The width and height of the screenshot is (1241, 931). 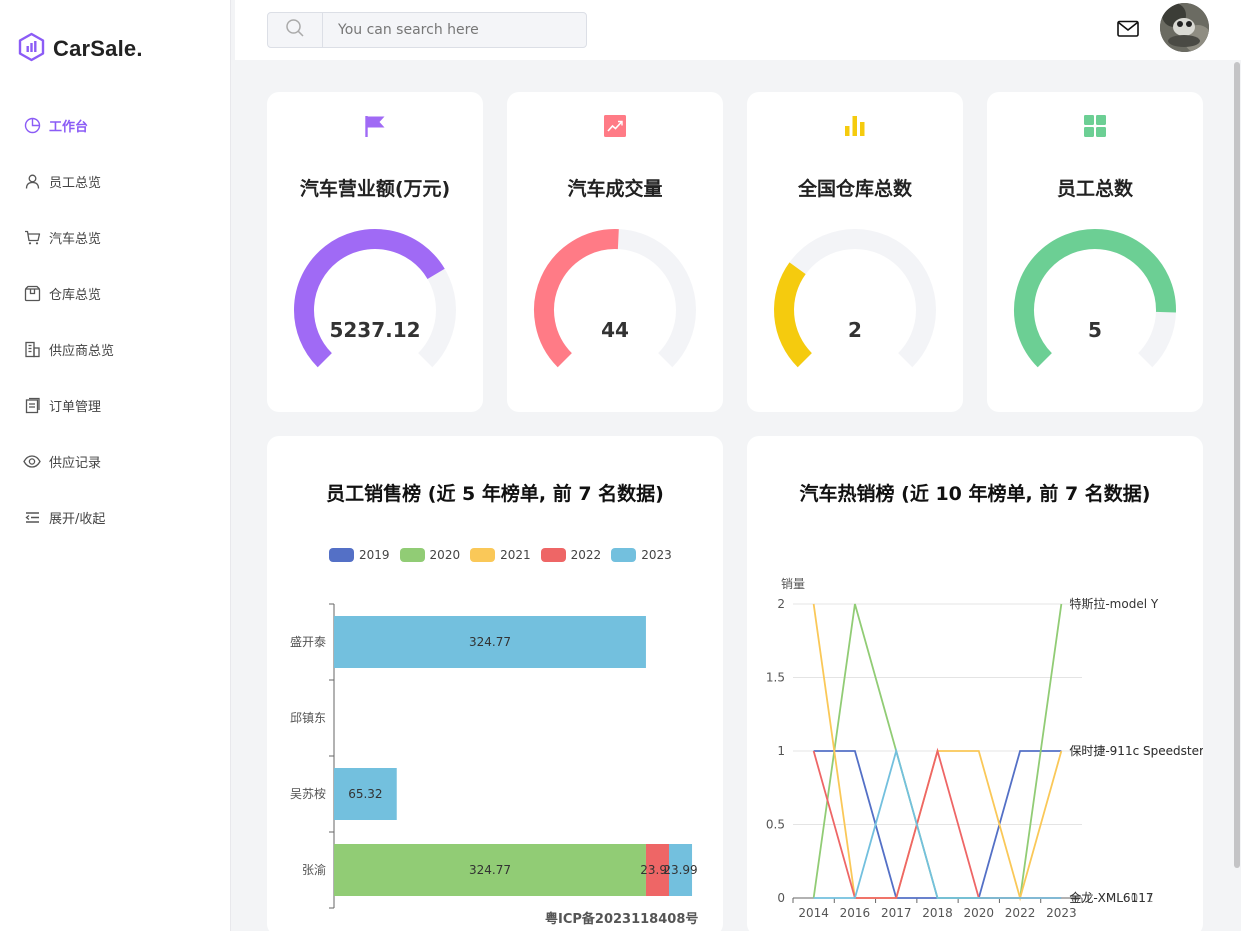 What do you see at coordinates (82, 351) in the screenshot?
I see `sidebar-item-label: 供应商总览` at bounding box center [82, 351].